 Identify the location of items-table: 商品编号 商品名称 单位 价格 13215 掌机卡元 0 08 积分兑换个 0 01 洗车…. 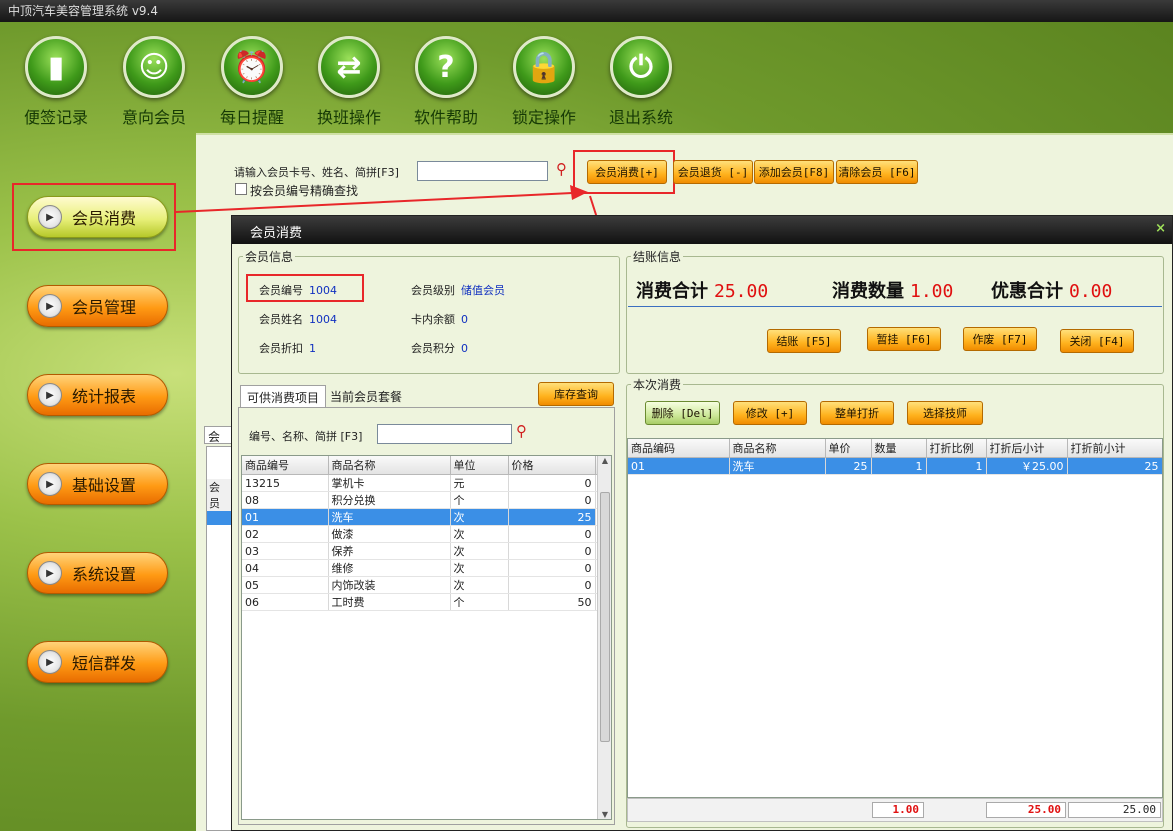
(426, 637).